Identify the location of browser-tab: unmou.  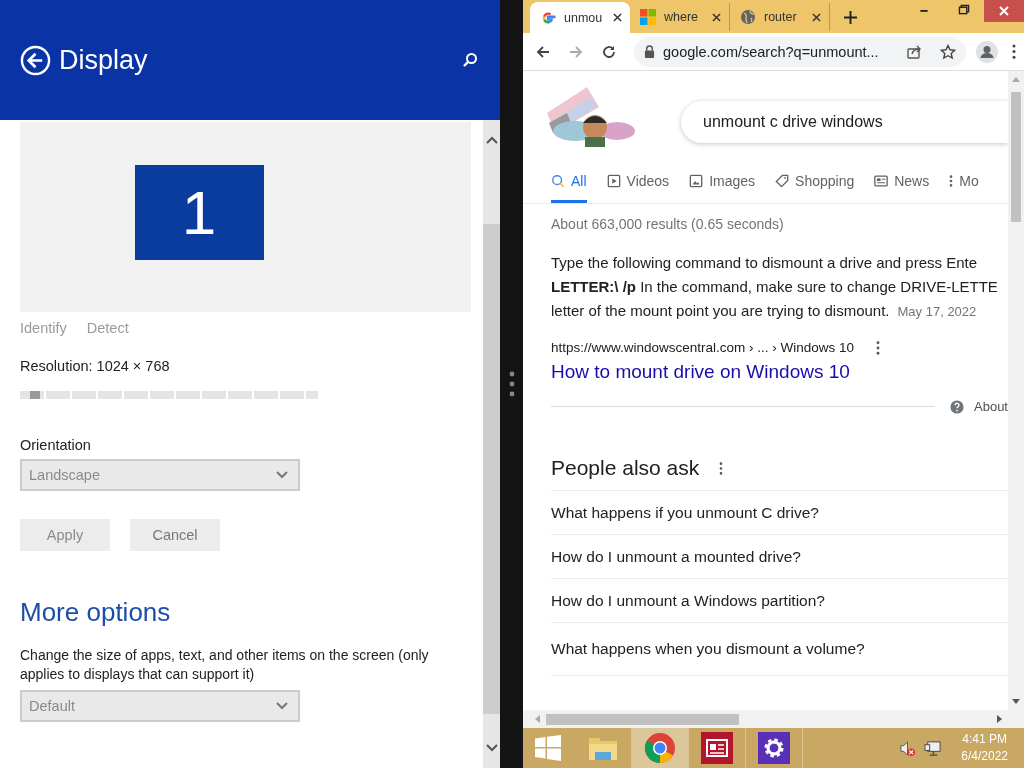
(580, 17).